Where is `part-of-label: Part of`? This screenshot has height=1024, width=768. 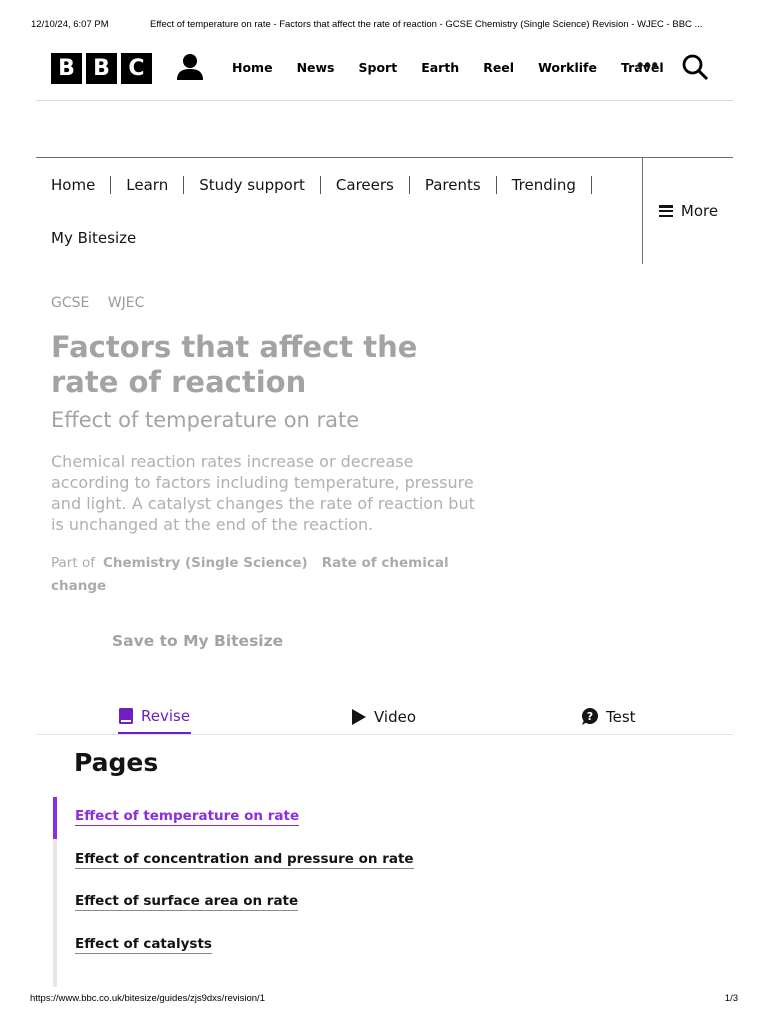 part-of-label: Part of is located at coordinates (73, 563).